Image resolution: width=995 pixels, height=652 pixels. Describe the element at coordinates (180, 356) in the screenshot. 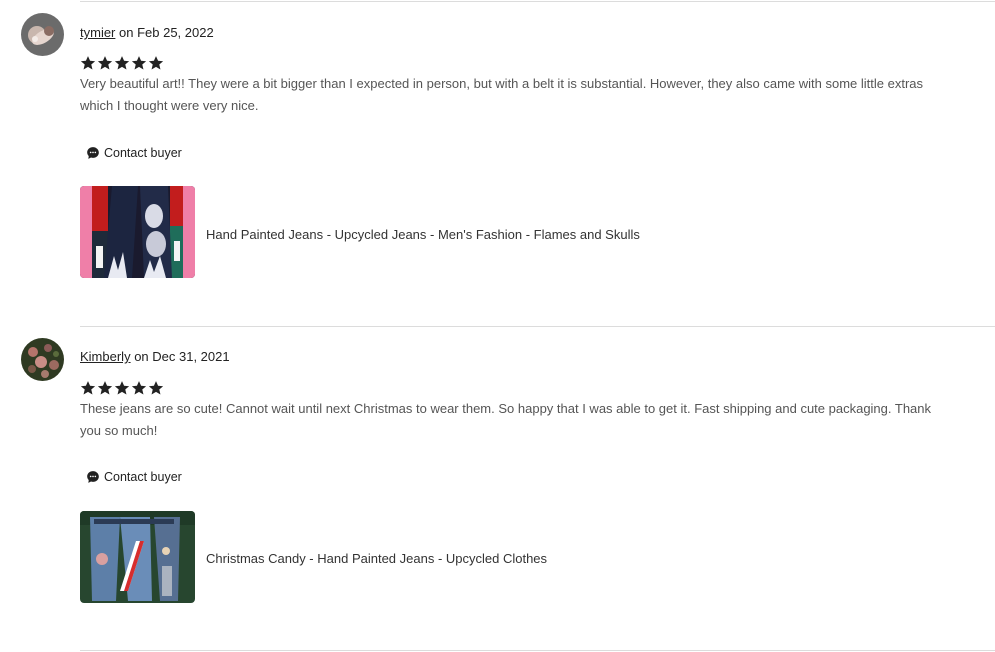

I see `review-date: on Dec 31, 2021` at that location.